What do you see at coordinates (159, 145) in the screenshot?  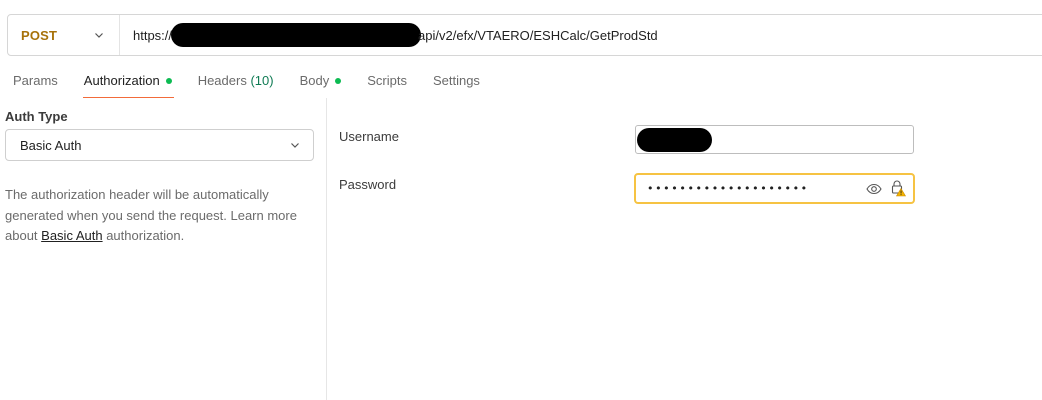 I see `auth-type-select: Basic Auth` at bounding box center [159, 145].